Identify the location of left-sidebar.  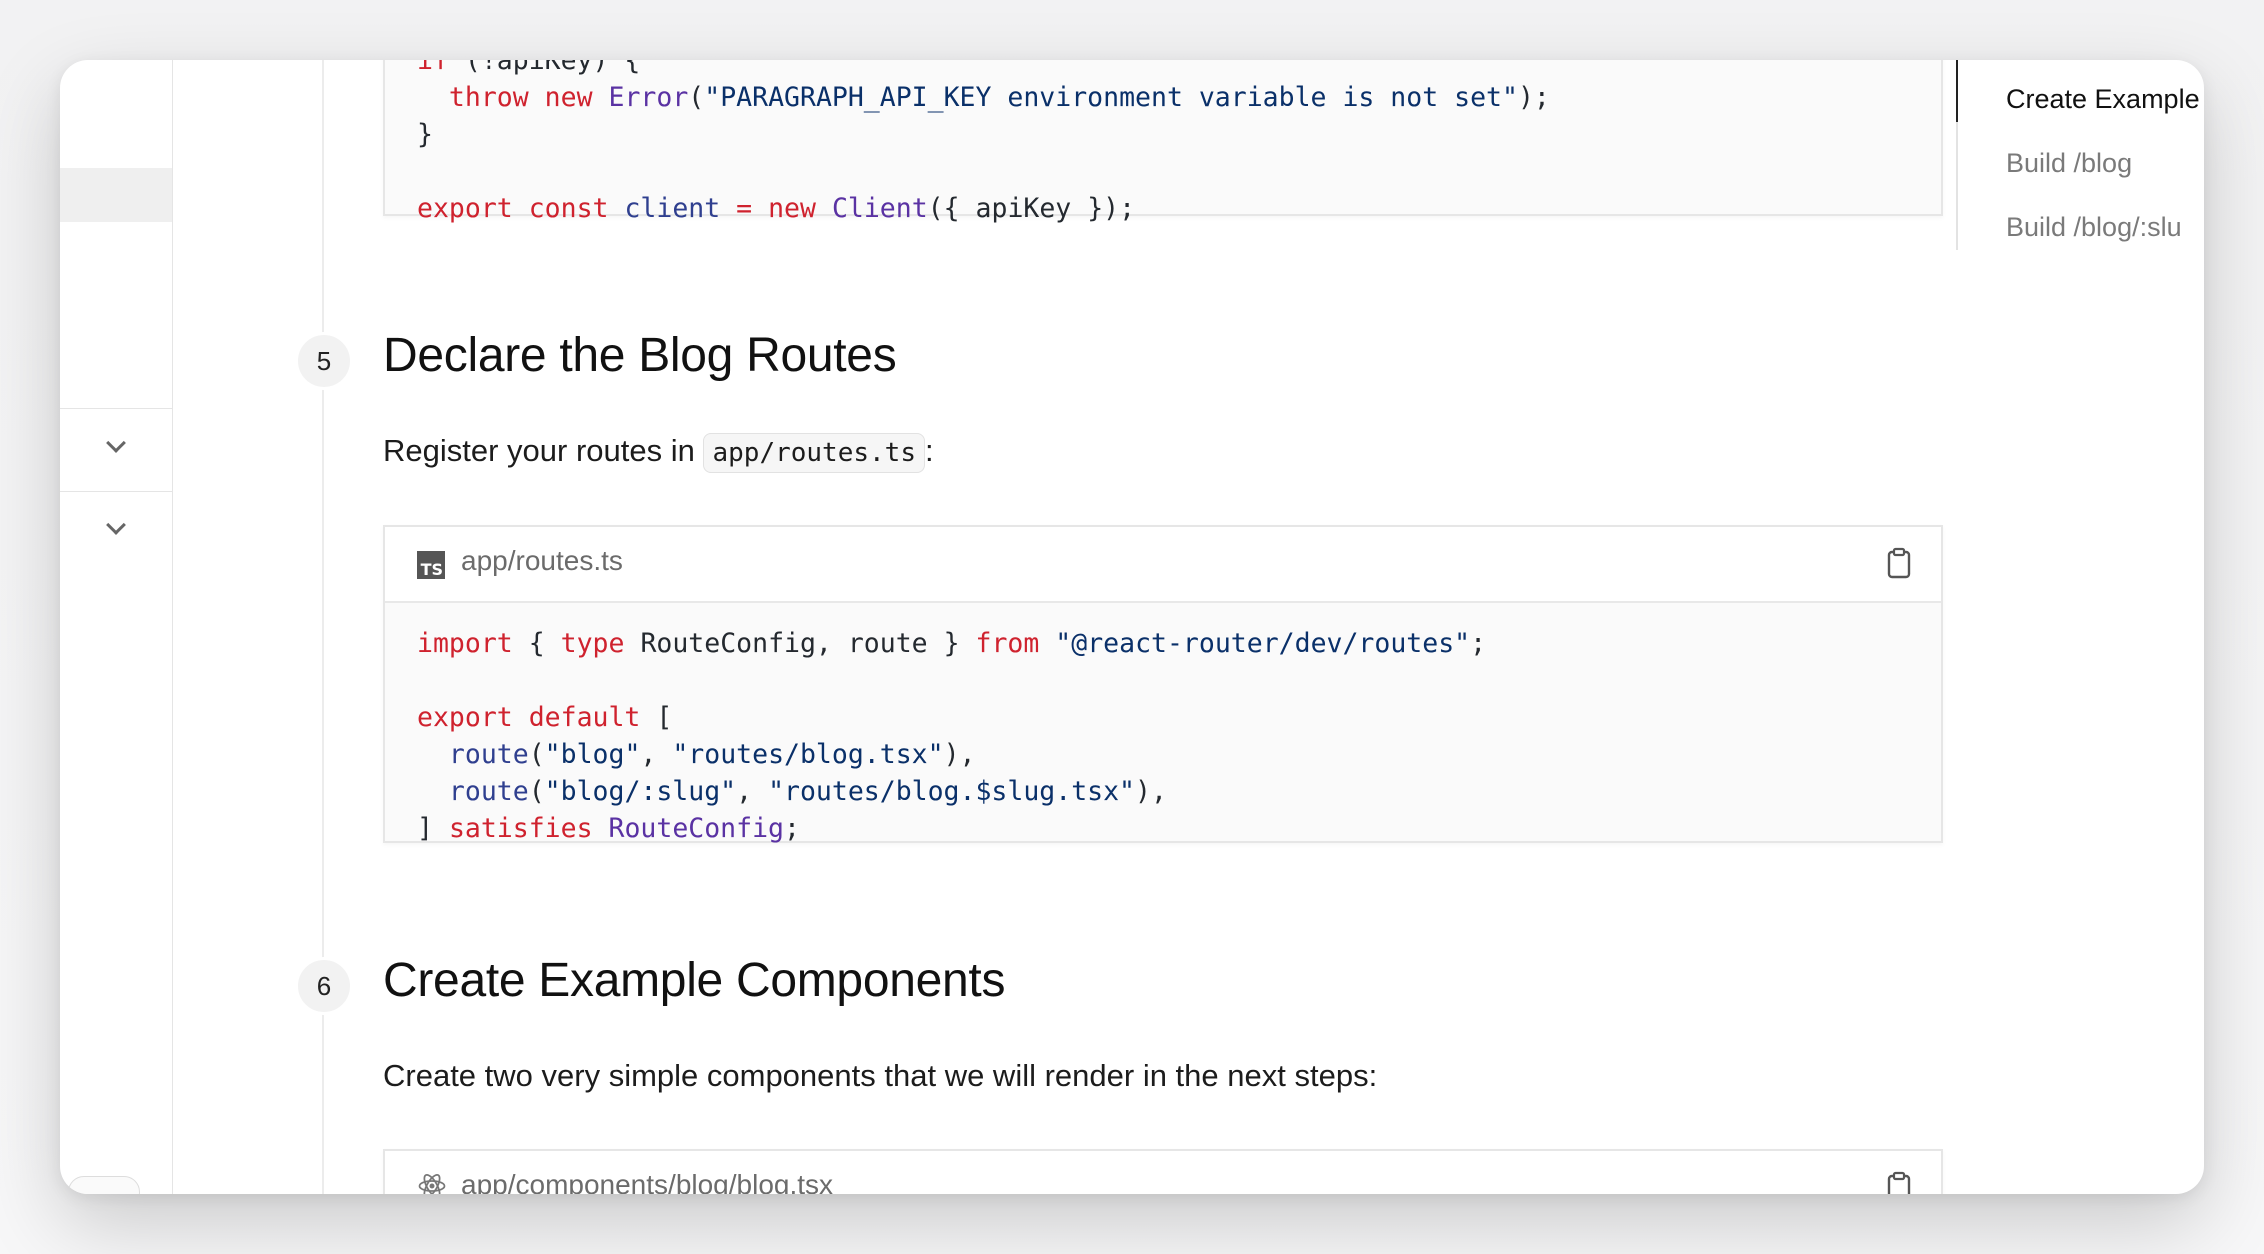
(116, 627).